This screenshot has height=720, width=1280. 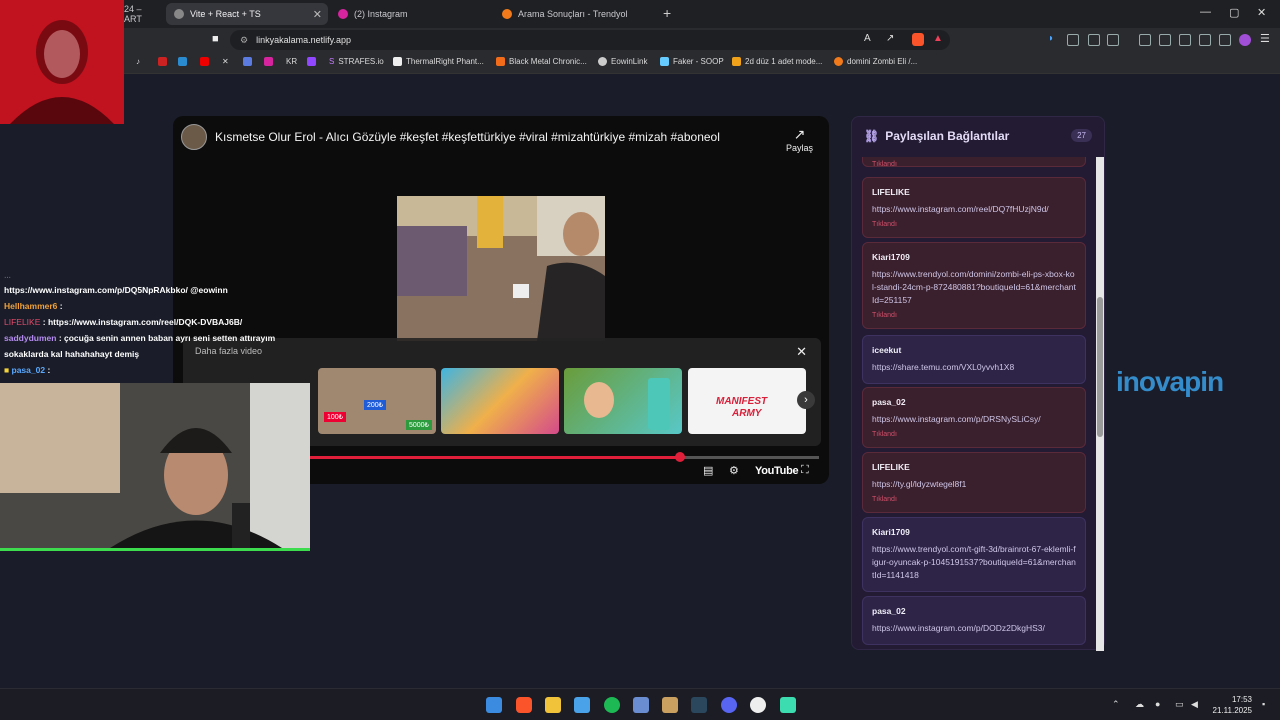 I want to click on close-more-icon: ✕, so click(x=801, y=352).